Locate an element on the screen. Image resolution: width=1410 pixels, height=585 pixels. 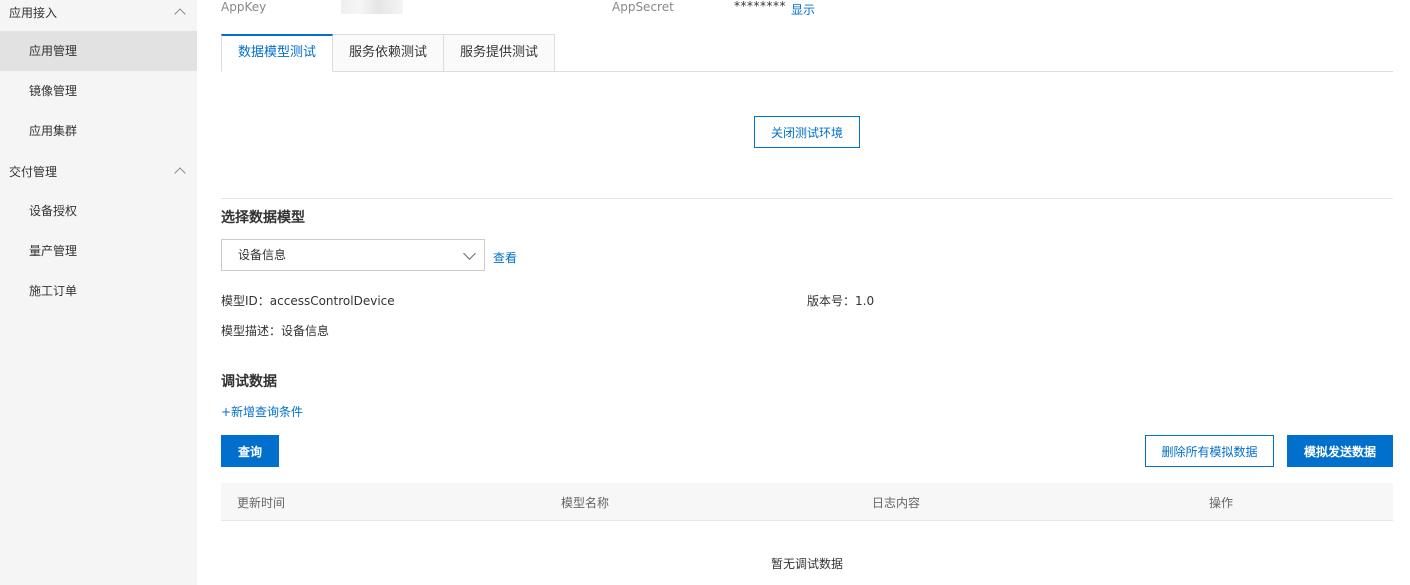
model-id: 模型ID：accessControlDevice is located at coordinates (308, 301).